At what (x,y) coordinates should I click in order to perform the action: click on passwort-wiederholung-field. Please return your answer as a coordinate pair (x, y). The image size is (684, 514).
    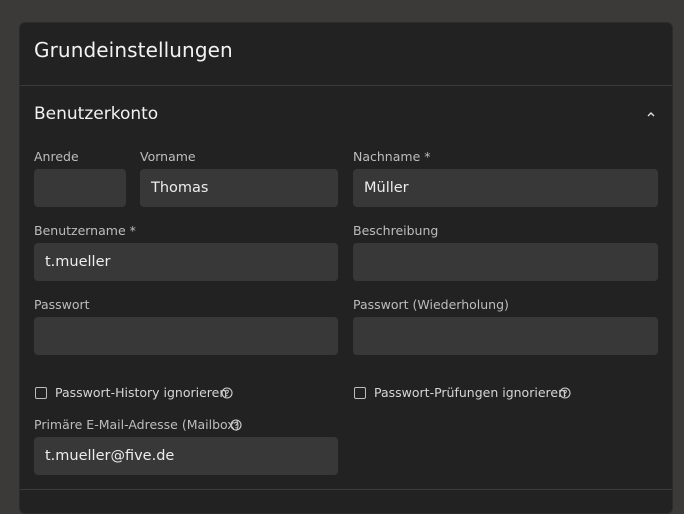
    Looking at the image, I should click on (505, 336).